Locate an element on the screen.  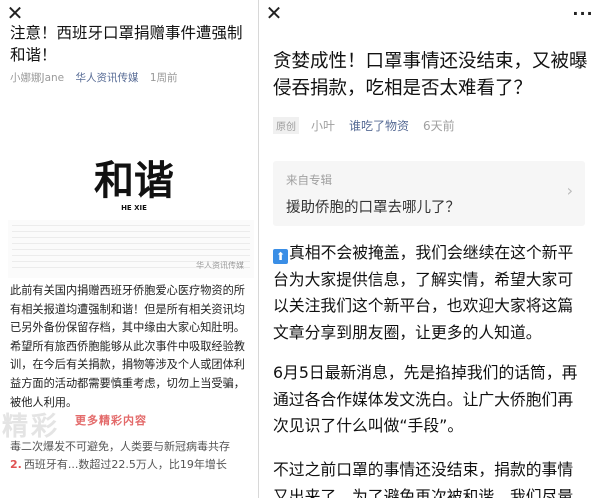
related-item-2: 2. 西班牙有...数超过22.5万人，比19年增长 is located at coordinates (132, 464).